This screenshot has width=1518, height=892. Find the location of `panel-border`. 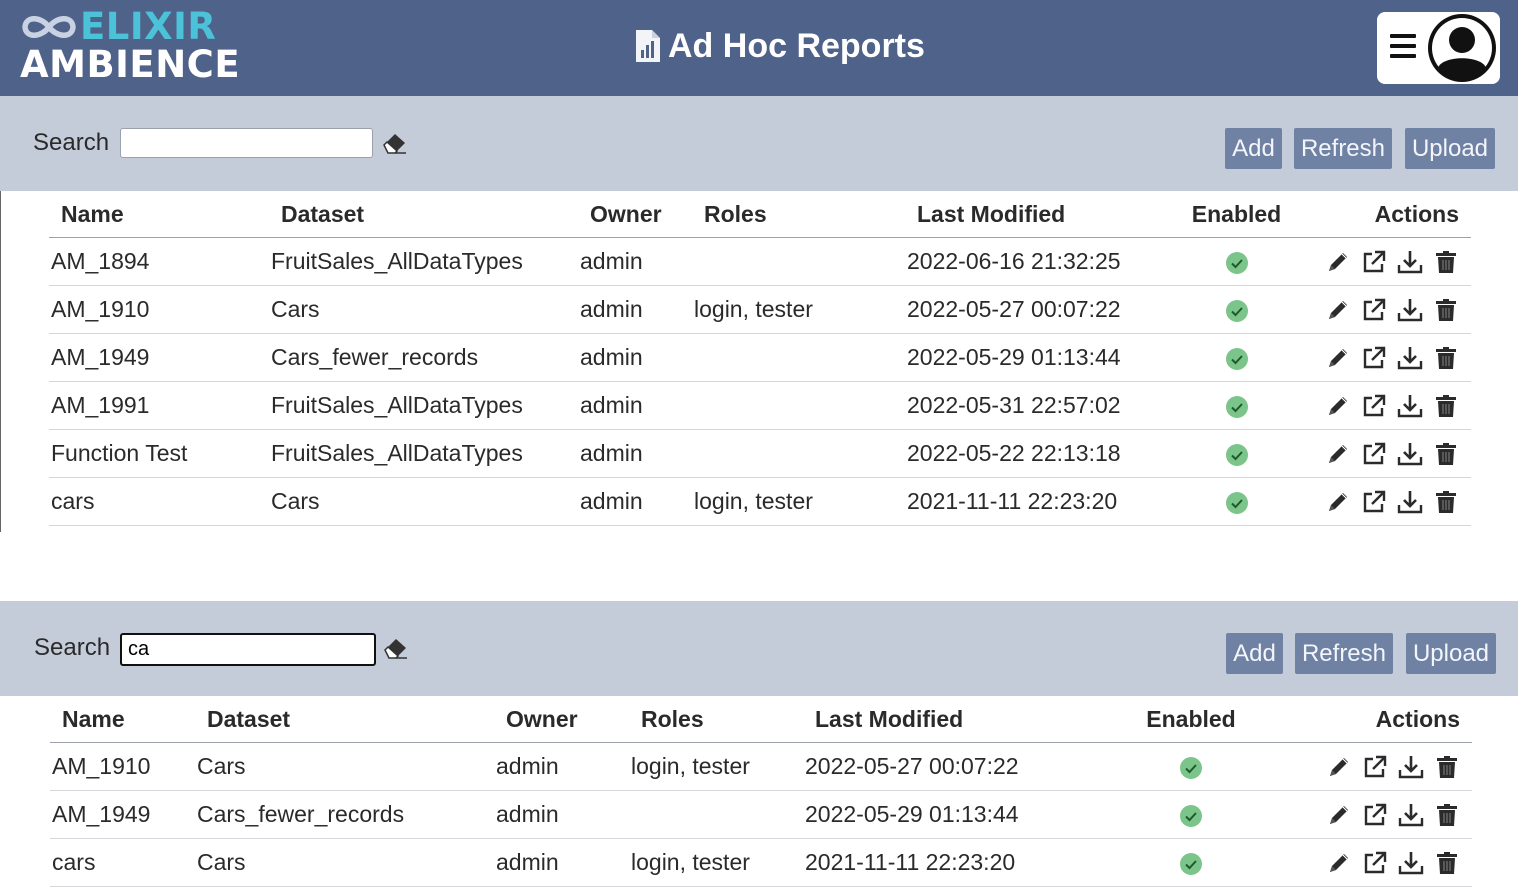

panel-border is located at coordinates (0, 361).